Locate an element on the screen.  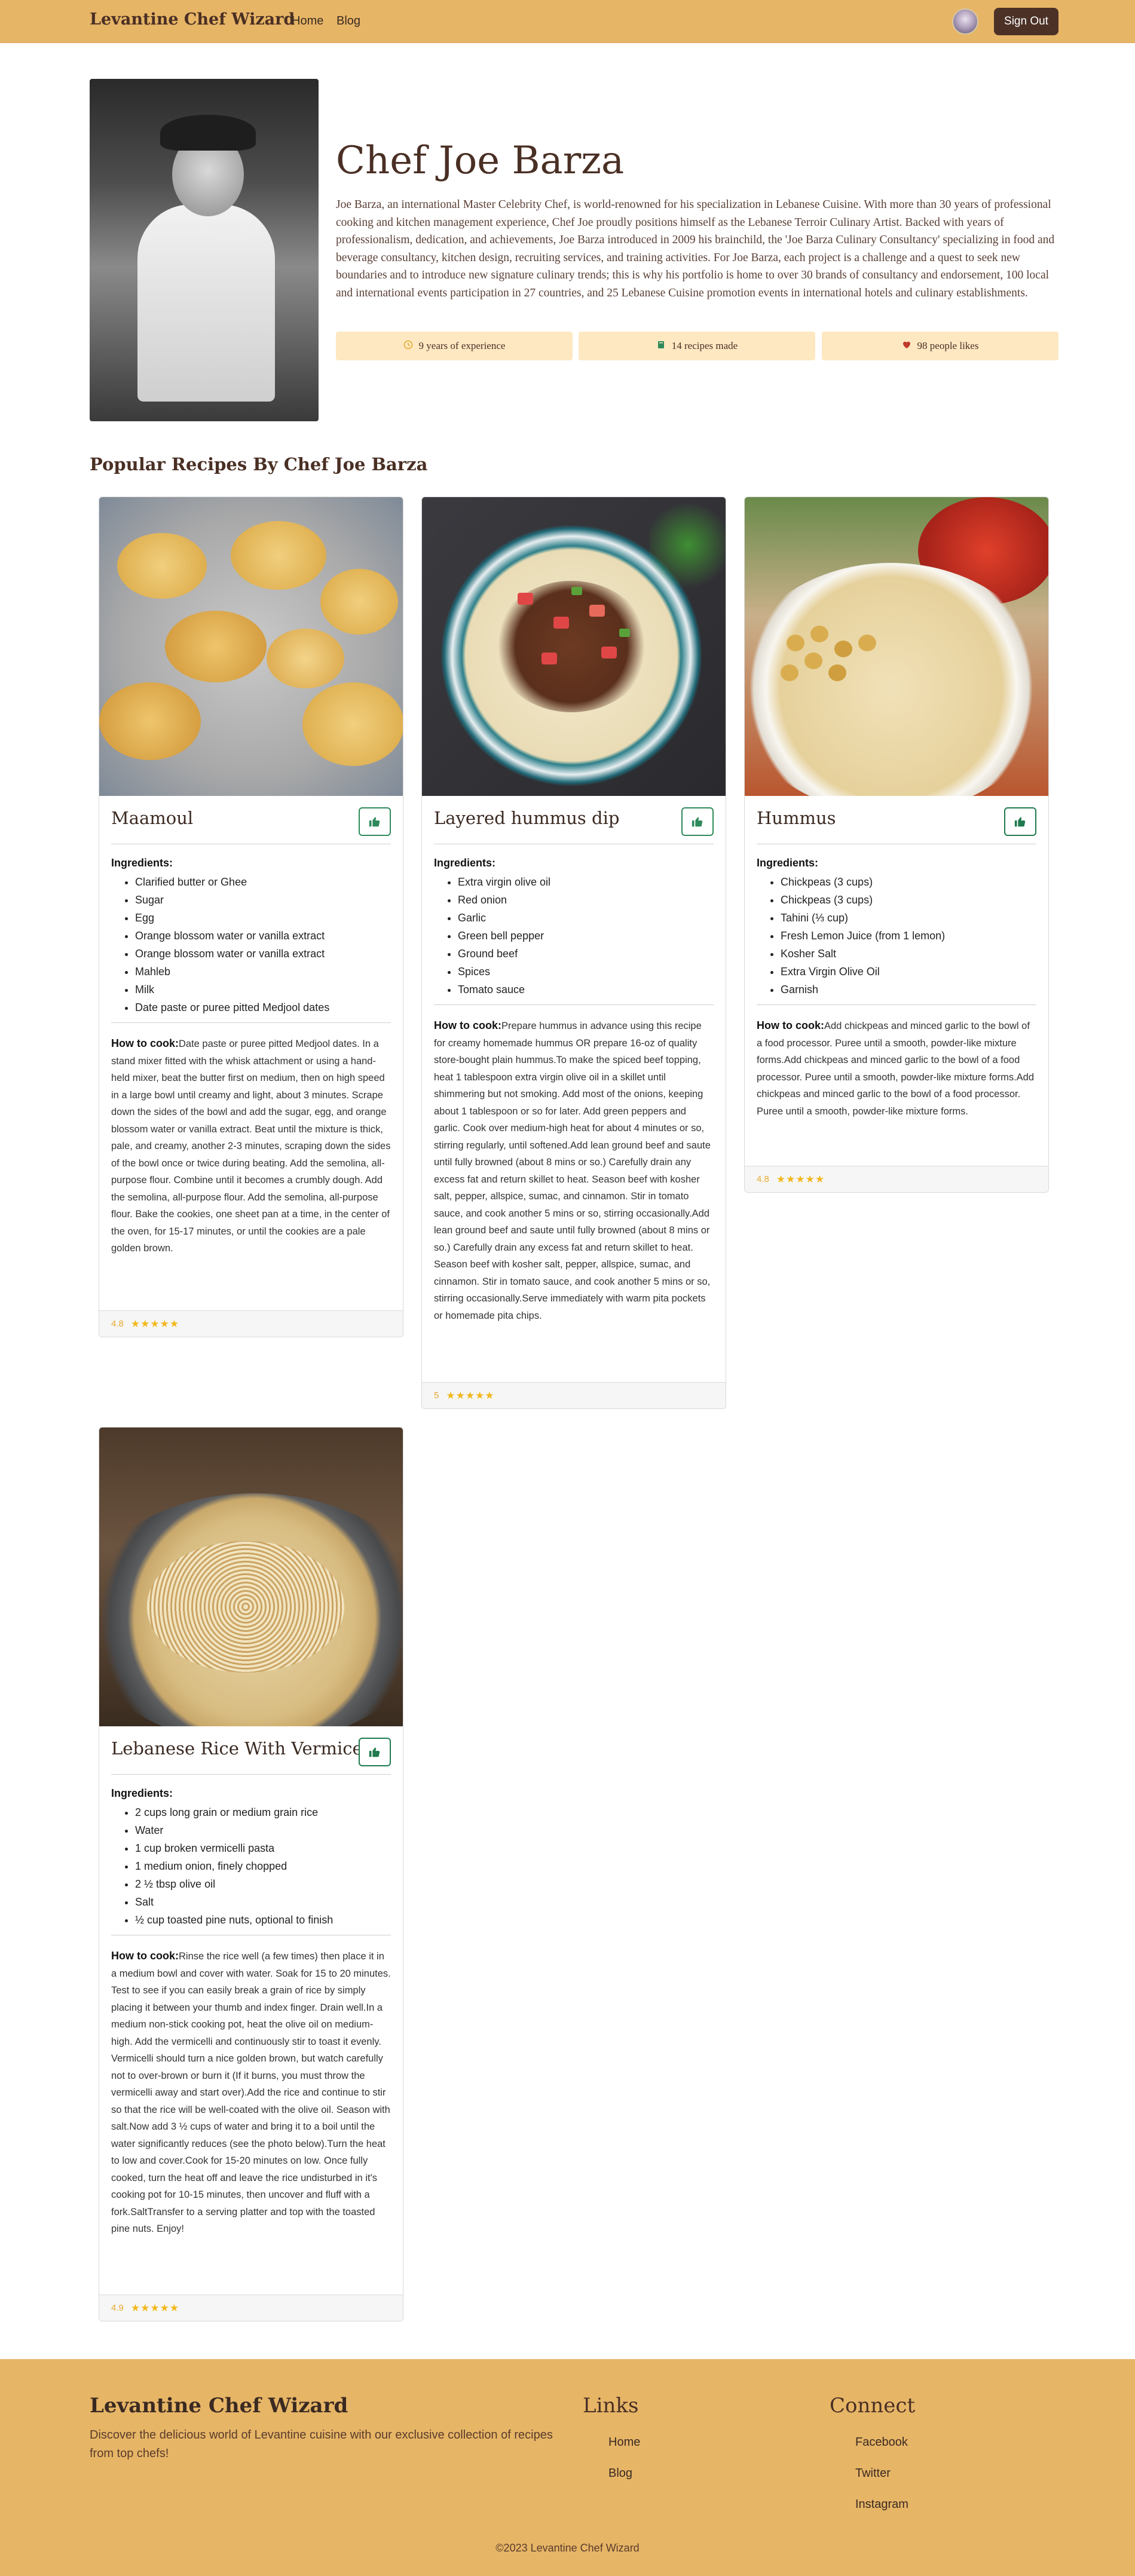
ingredient-item: Extra Virgin Olive Oil is located at coordinates (914, 972).